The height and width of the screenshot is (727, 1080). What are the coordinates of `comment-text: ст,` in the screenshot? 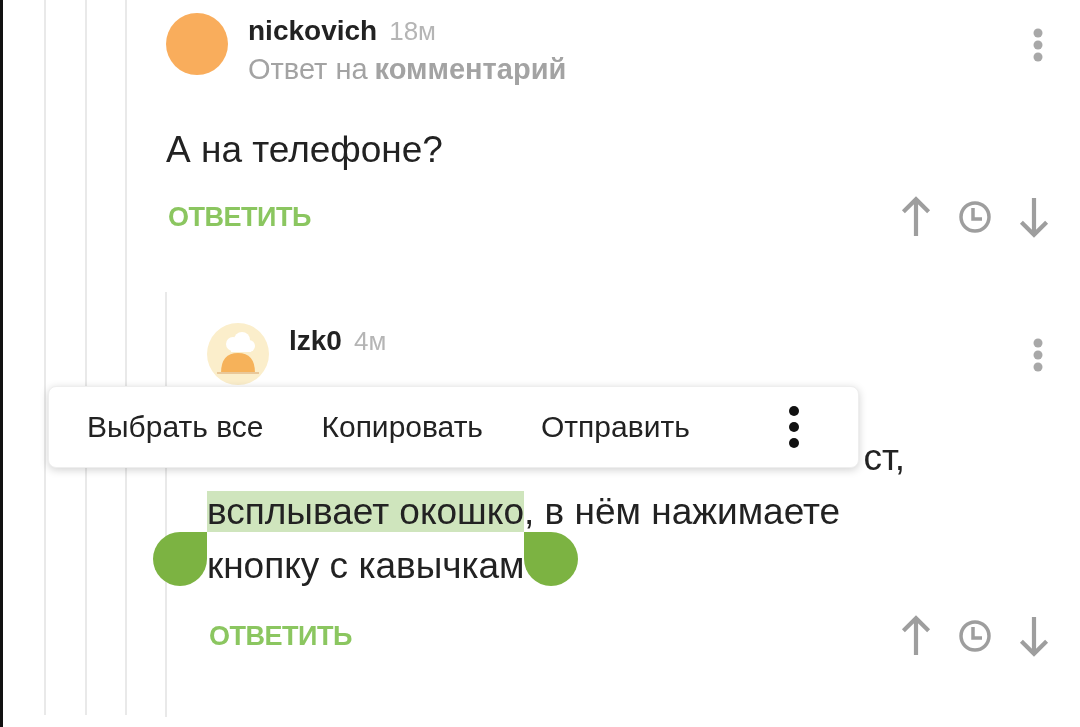 It's located at (884, 457).